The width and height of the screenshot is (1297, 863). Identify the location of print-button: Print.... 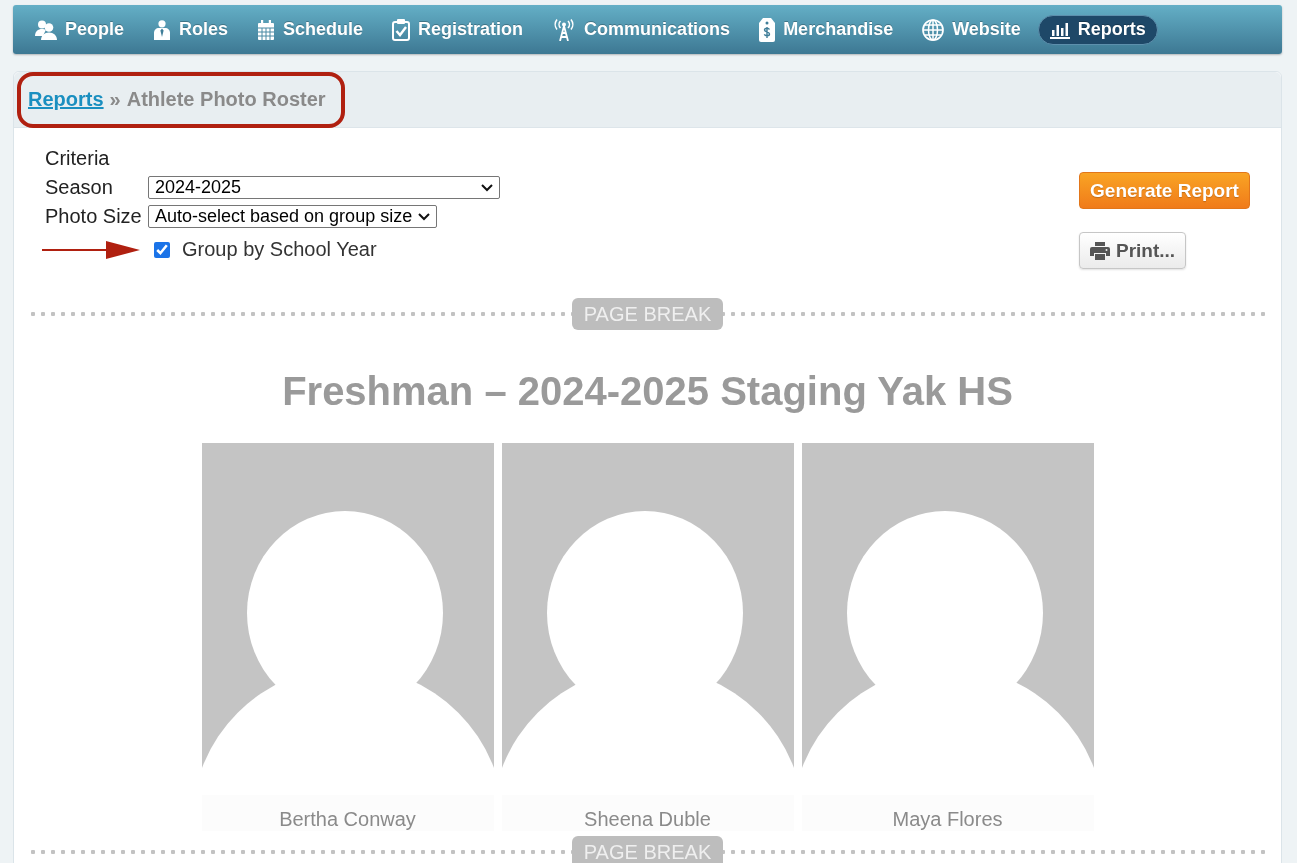
(1133, 250).